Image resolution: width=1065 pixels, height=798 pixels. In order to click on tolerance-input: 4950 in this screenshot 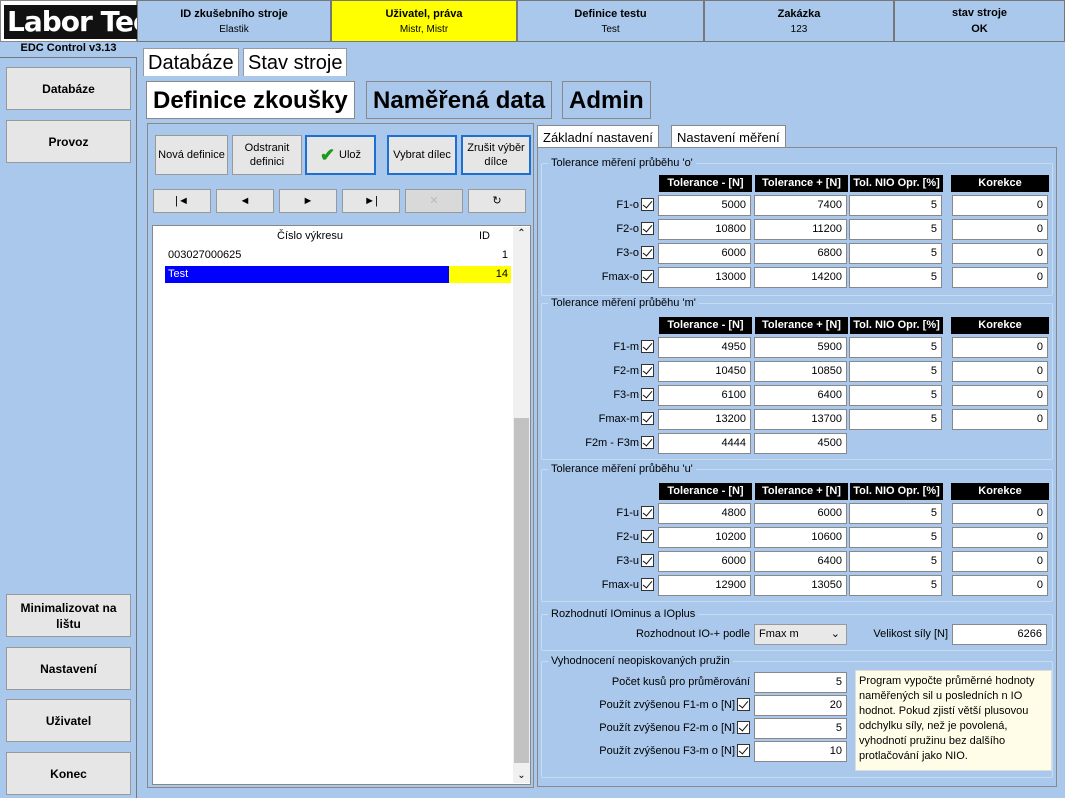, I will do `click(704, 347)`.